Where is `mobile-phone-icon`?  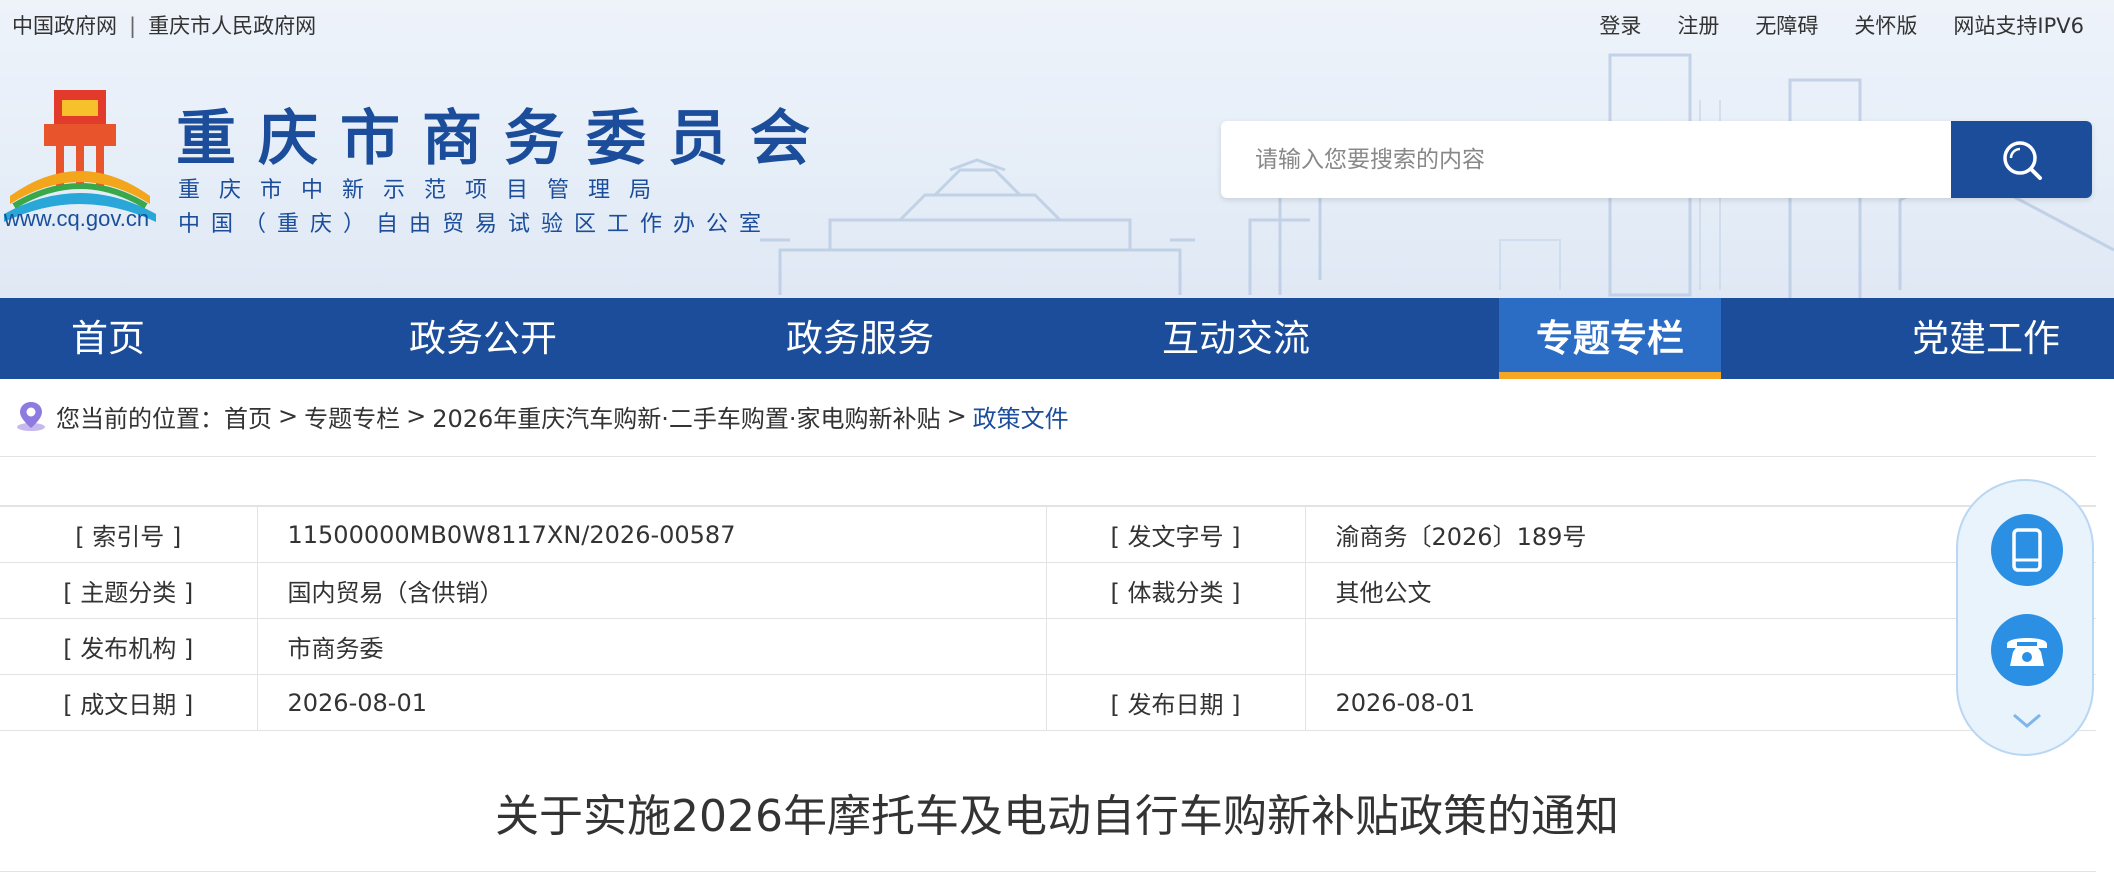 mobile-phone-icon is located at coordinates (2027, 550).